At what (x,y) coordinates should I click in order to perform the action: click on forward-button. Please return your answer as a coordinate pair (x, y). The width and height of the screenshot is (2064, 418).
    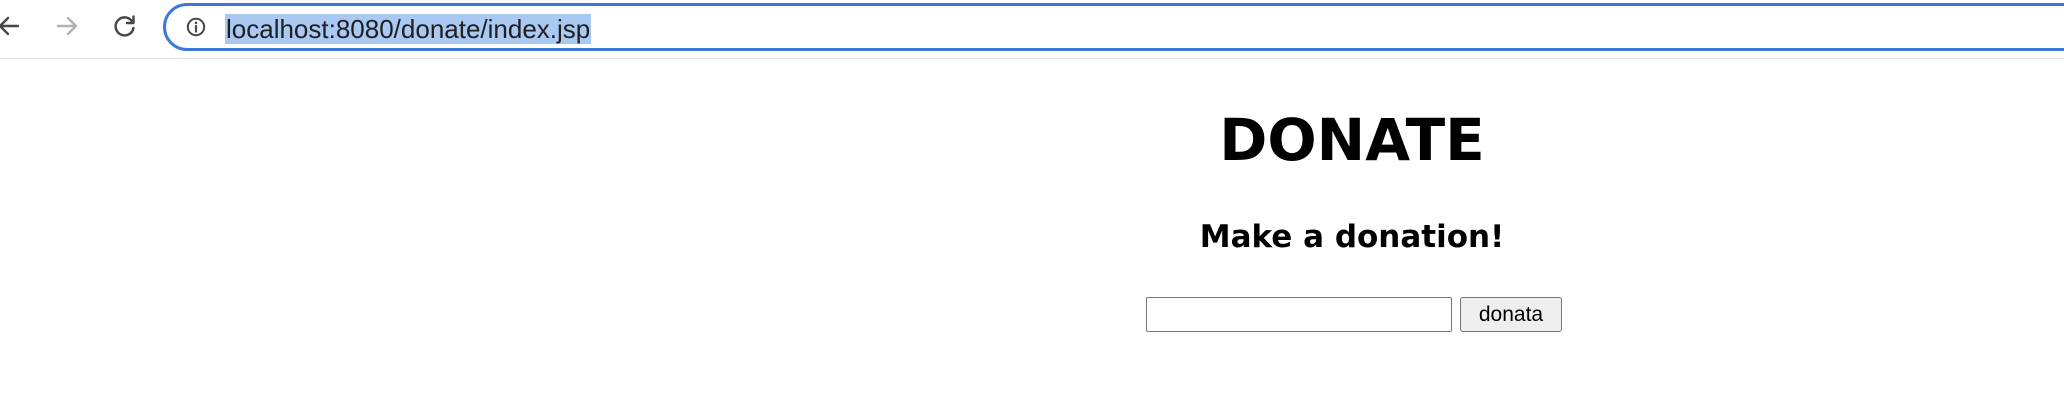
    Looking at the image, I should click on (67, 26).